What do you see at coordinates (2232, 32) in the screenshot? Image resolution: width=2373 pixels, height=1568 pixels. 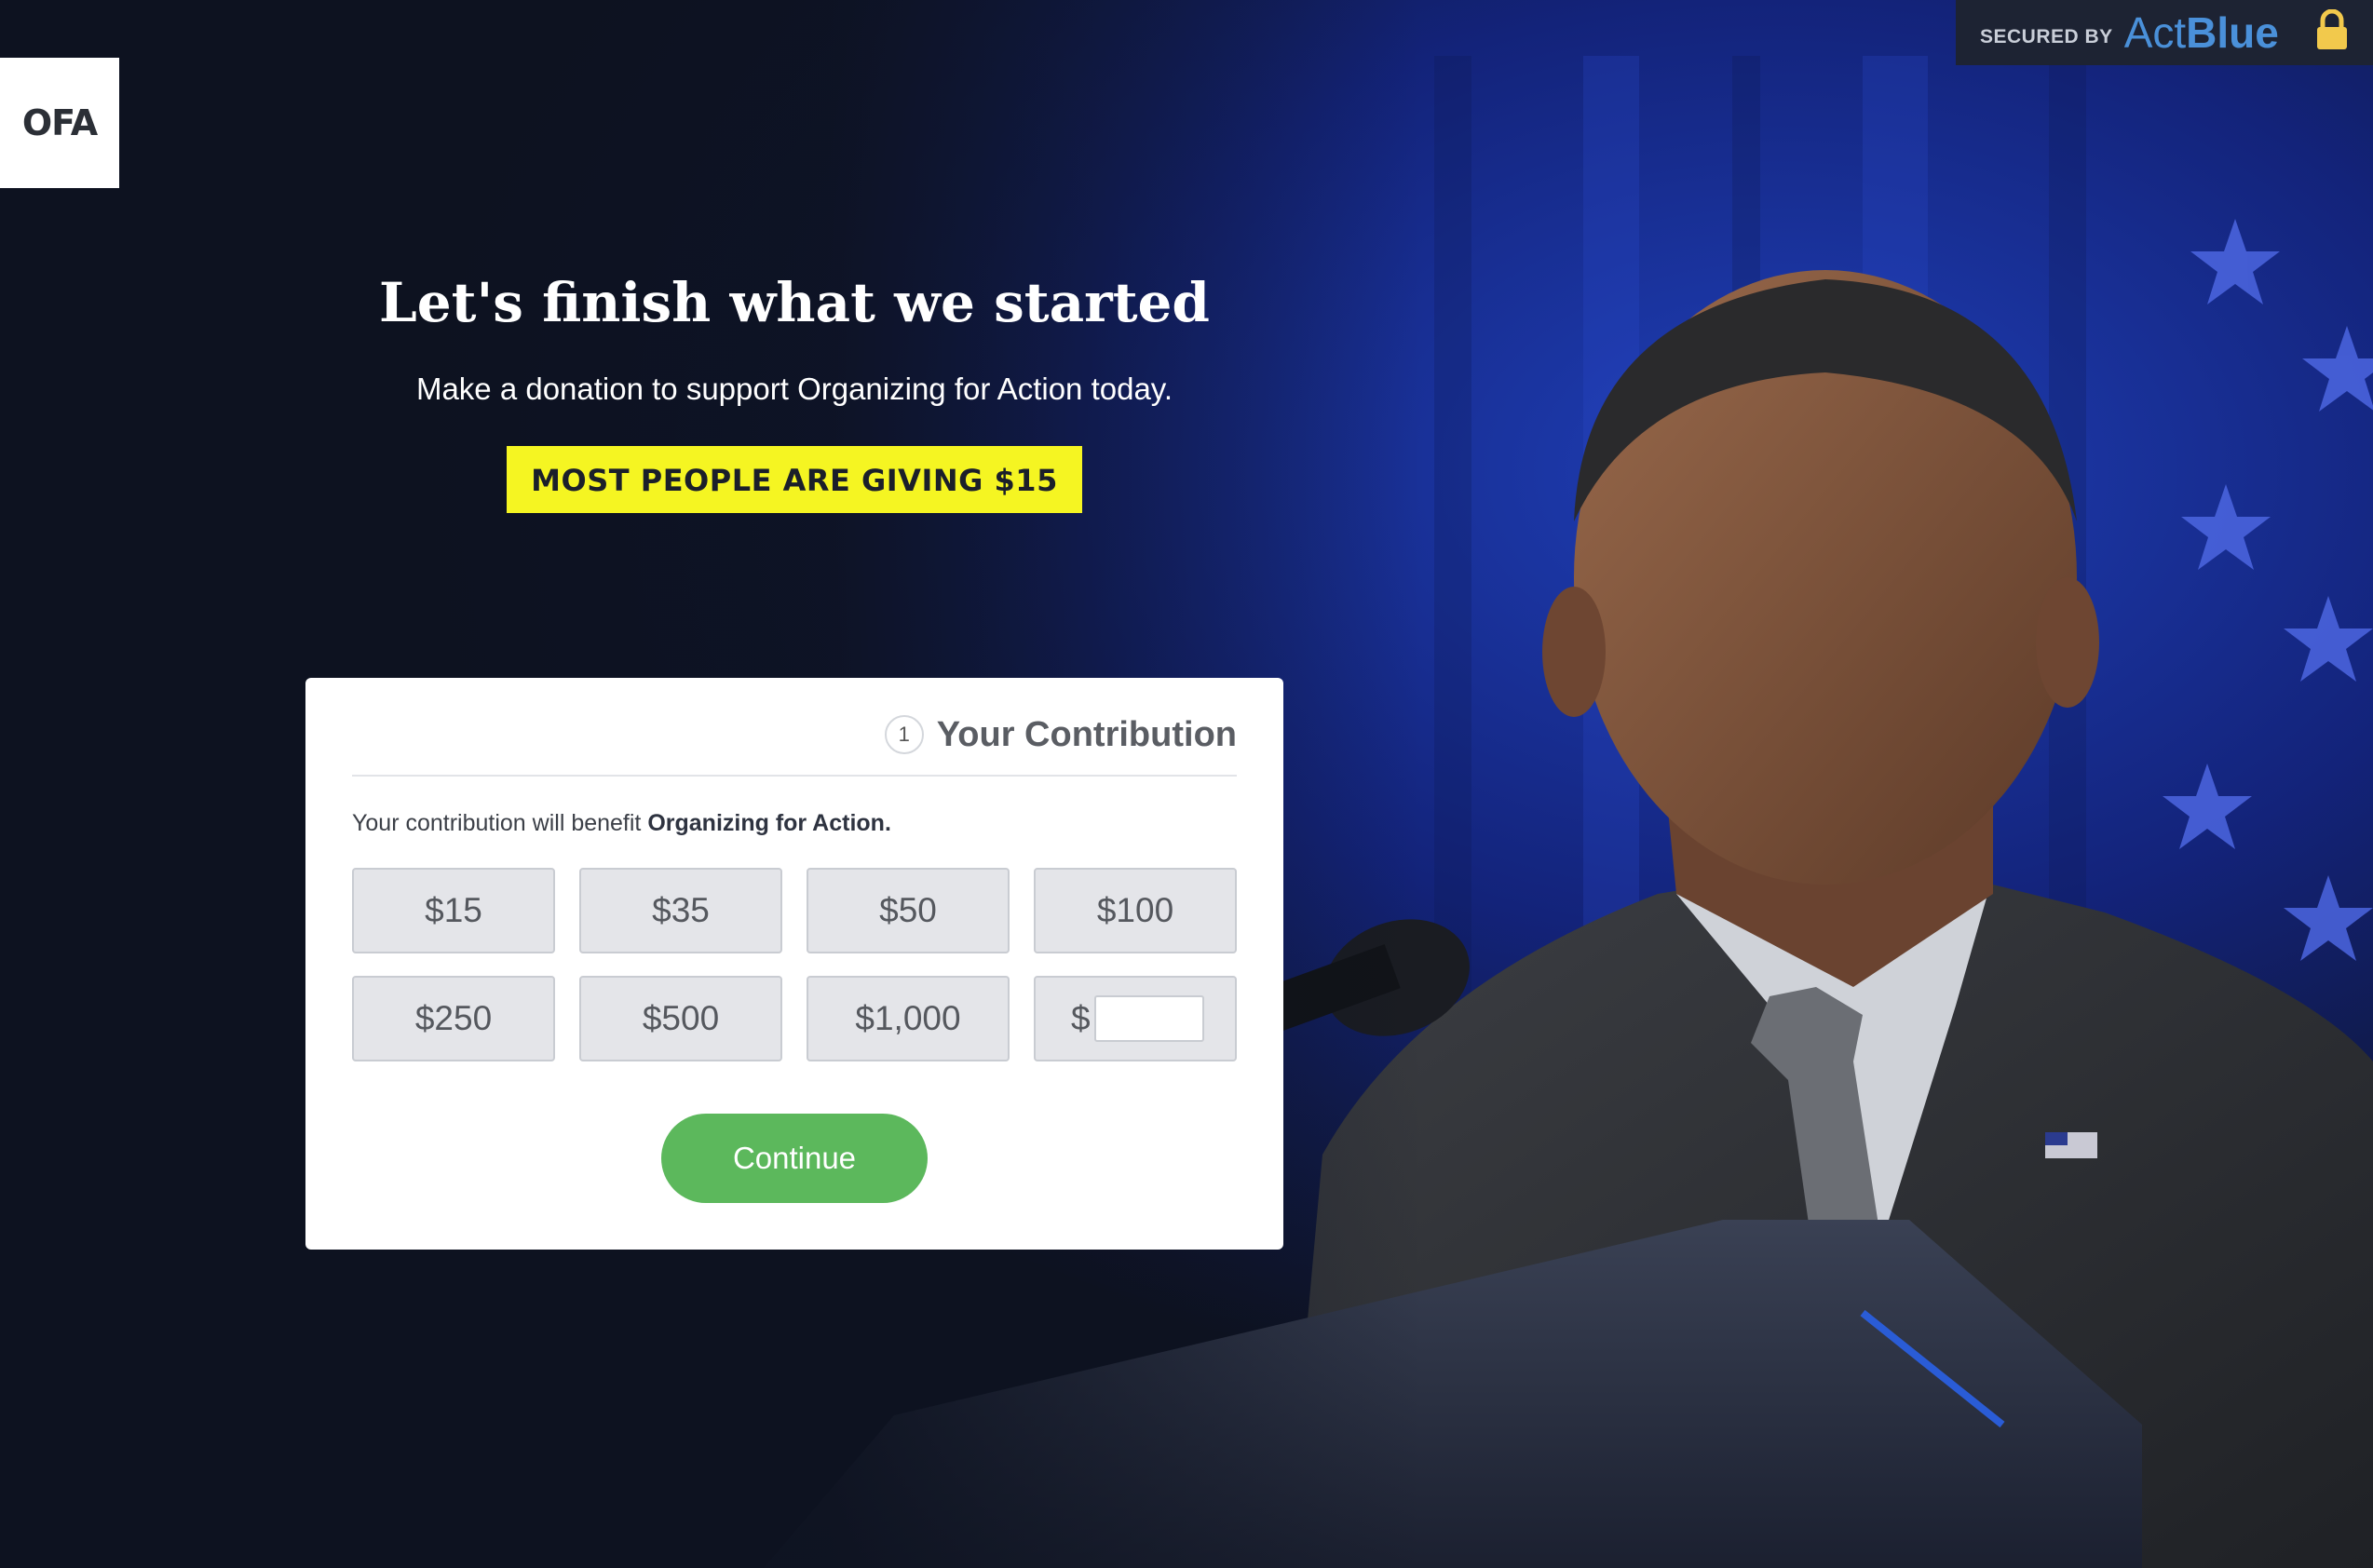 I see `actblue-blue: Blue` at bounding box center [2232, 32].